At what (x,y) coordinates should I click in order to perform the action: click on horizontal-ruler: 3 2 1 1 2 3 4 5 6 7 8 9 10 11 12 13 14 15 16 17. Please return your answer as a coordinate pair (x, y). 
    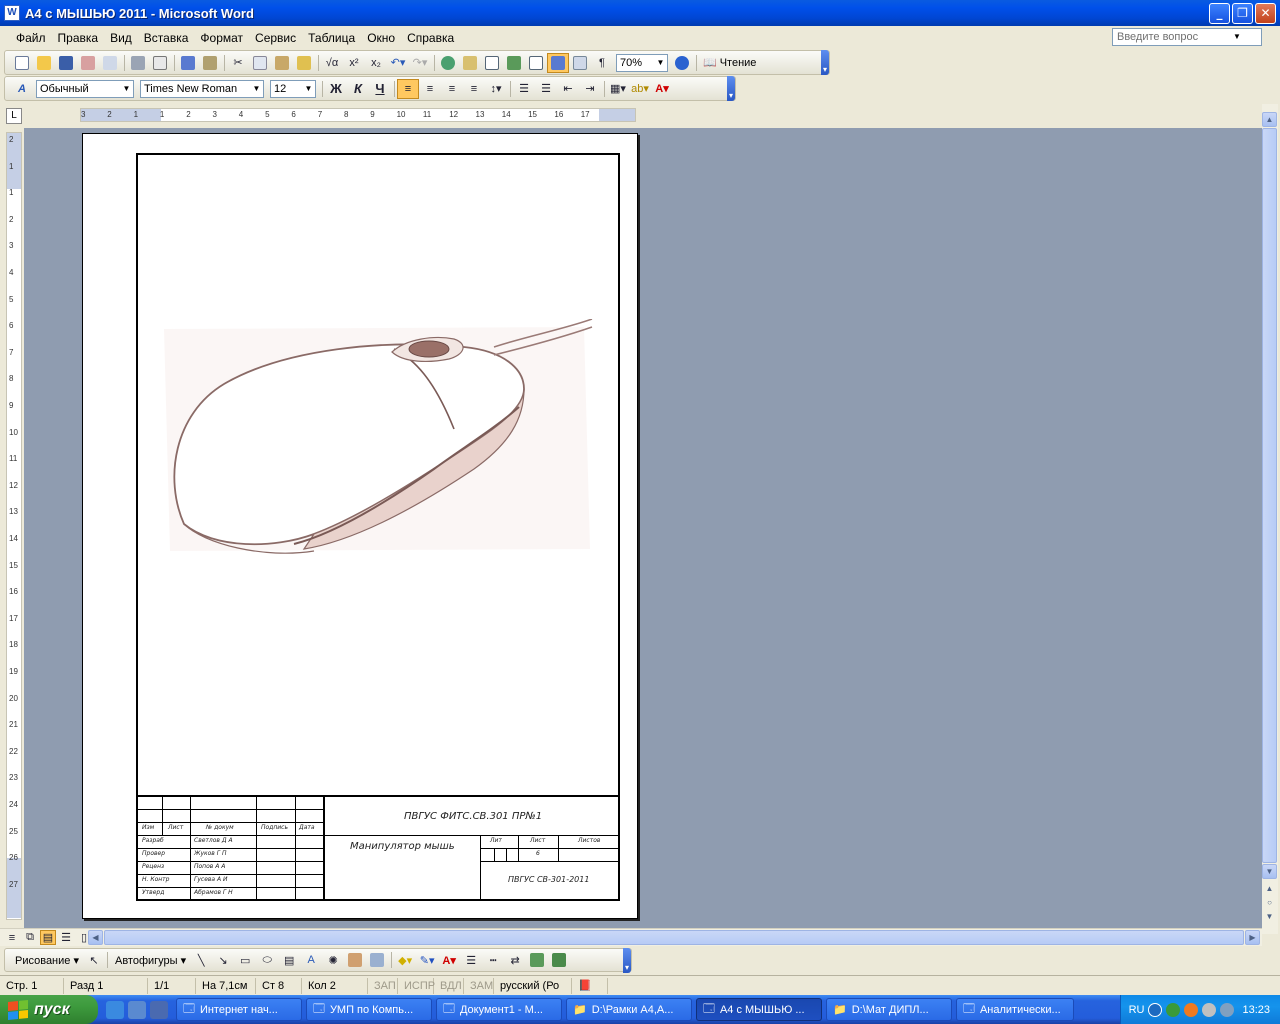
    Looking at the image, I should click on (358, 115).